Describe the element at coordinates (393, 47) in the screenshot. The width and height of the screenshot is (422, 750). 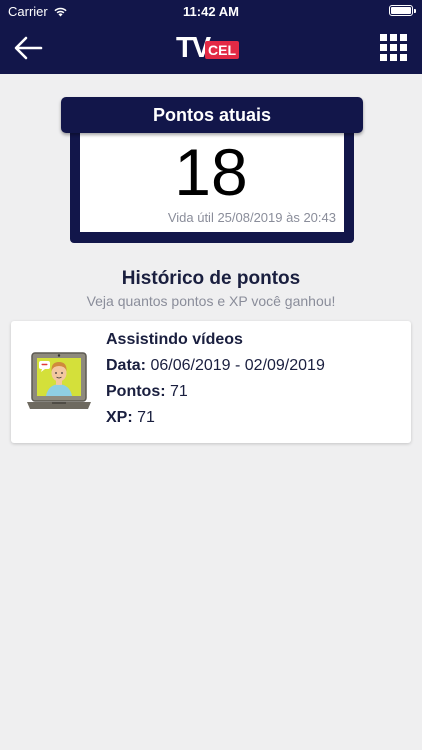
I see `grid-menu-button` at that location.